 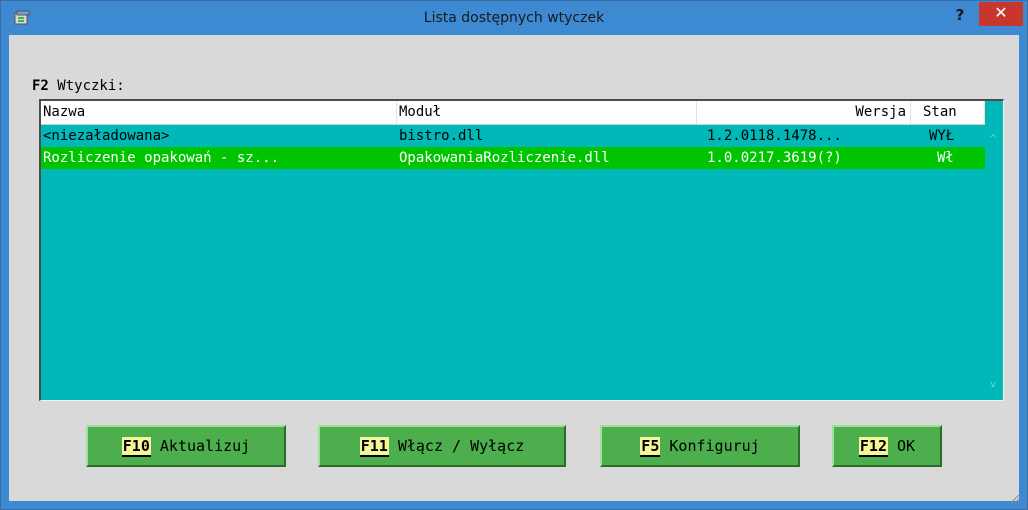 What do you see at coordinates (942, 136) in the screenshot?
I see `cell-state: WYŁ` at bounding box center [942, 136].